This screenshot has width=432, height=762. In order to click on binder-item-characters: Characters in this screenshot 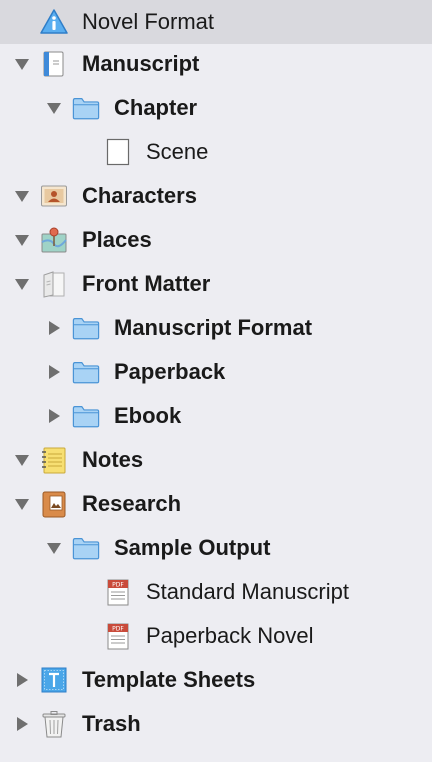, I will do `click(216, 196)`.